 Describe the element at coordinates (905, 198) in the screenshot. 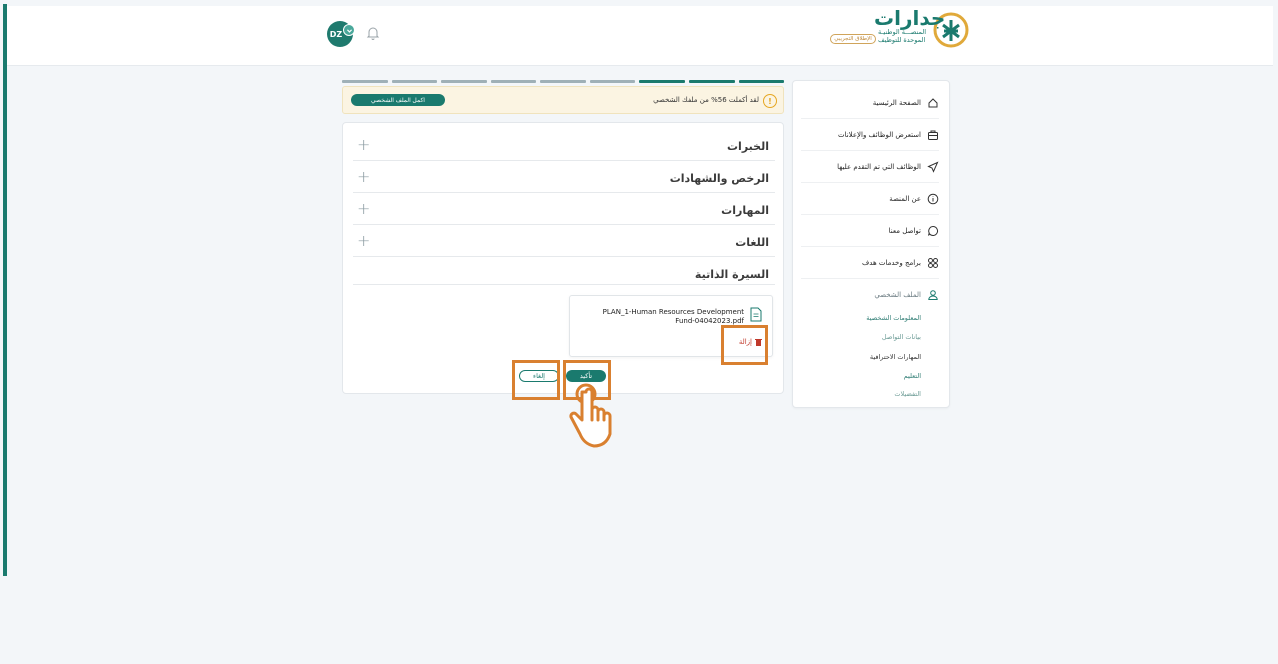

I see `sidebar-item-label: عن المنصة` at that location.